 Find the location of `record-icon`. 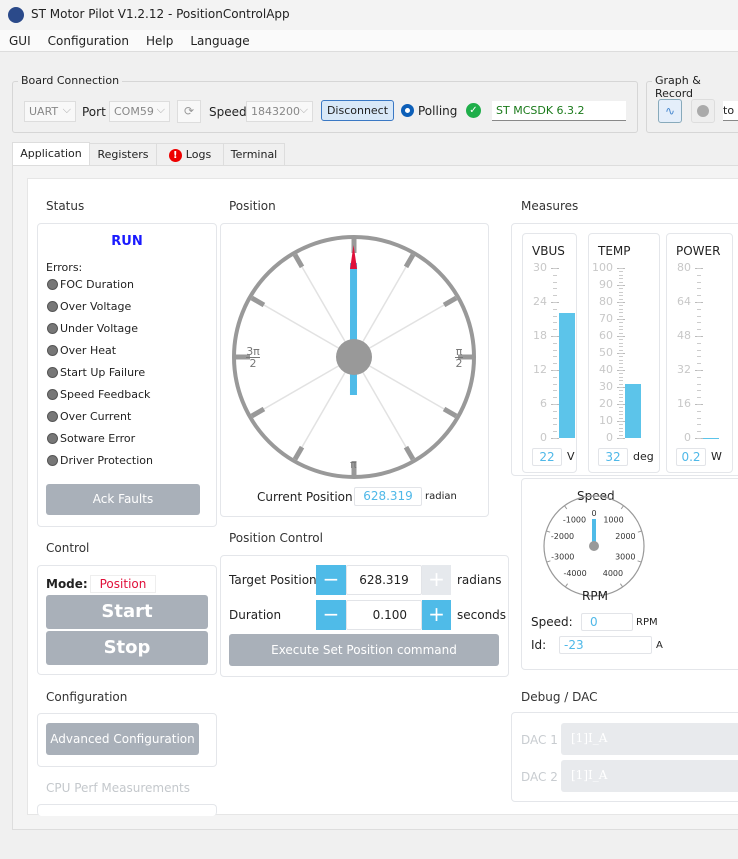

record-icon is located at coordinates (703, 111).